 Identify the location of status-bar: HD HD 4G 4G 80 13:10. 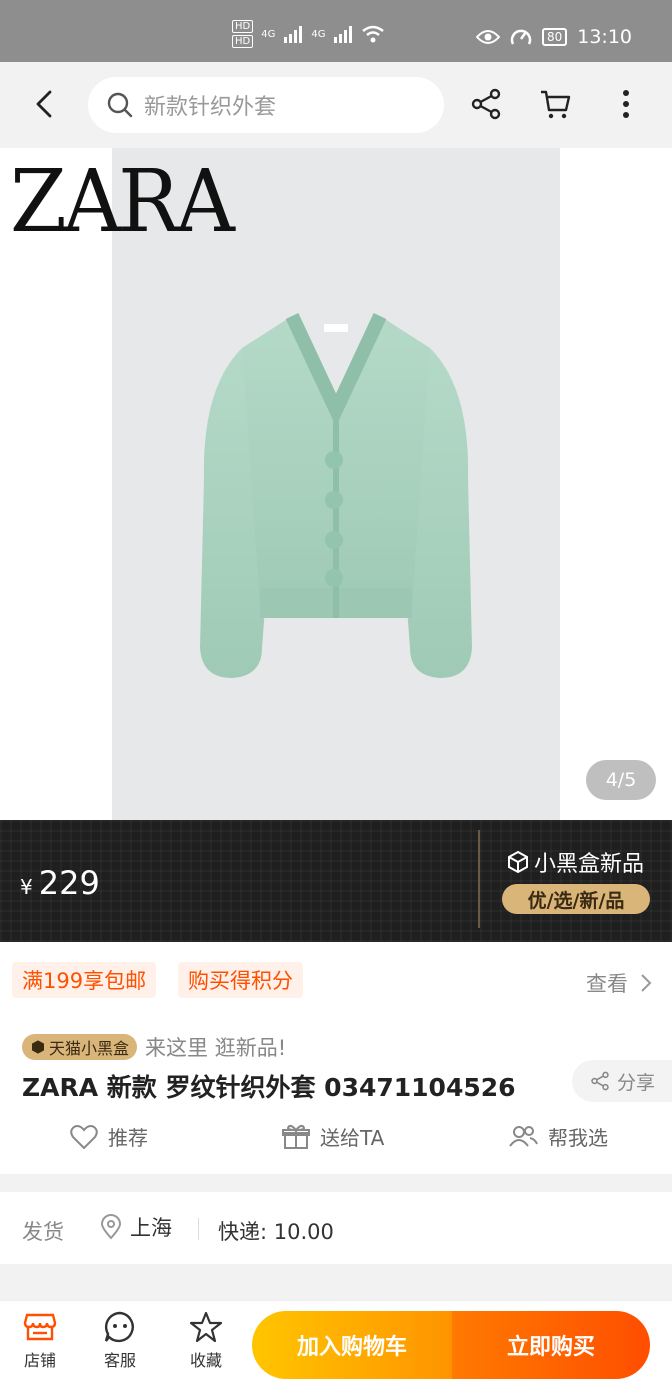
(336, 31).